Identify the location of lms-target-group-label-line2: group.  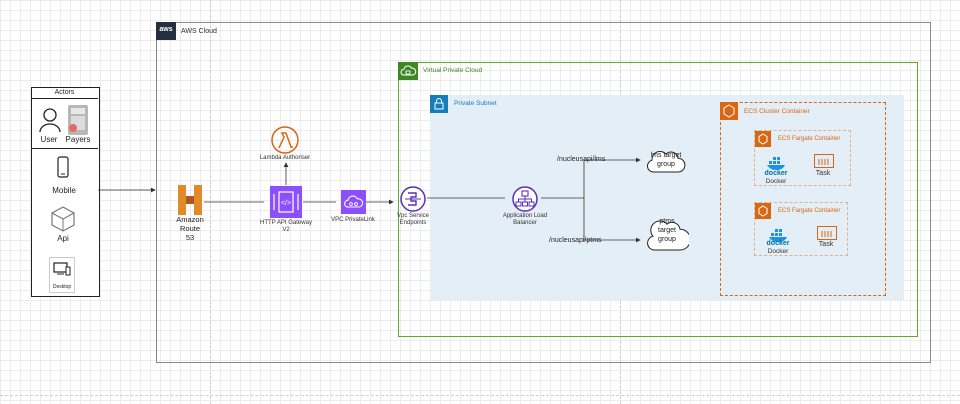
(666, 164).